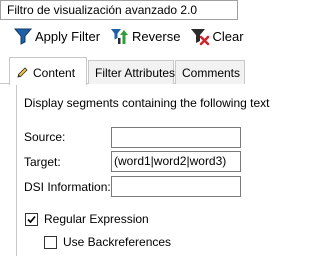  Describe the element at coordinates (228, 36) in the screenshot. I see `clear-label: Clear` at that location.